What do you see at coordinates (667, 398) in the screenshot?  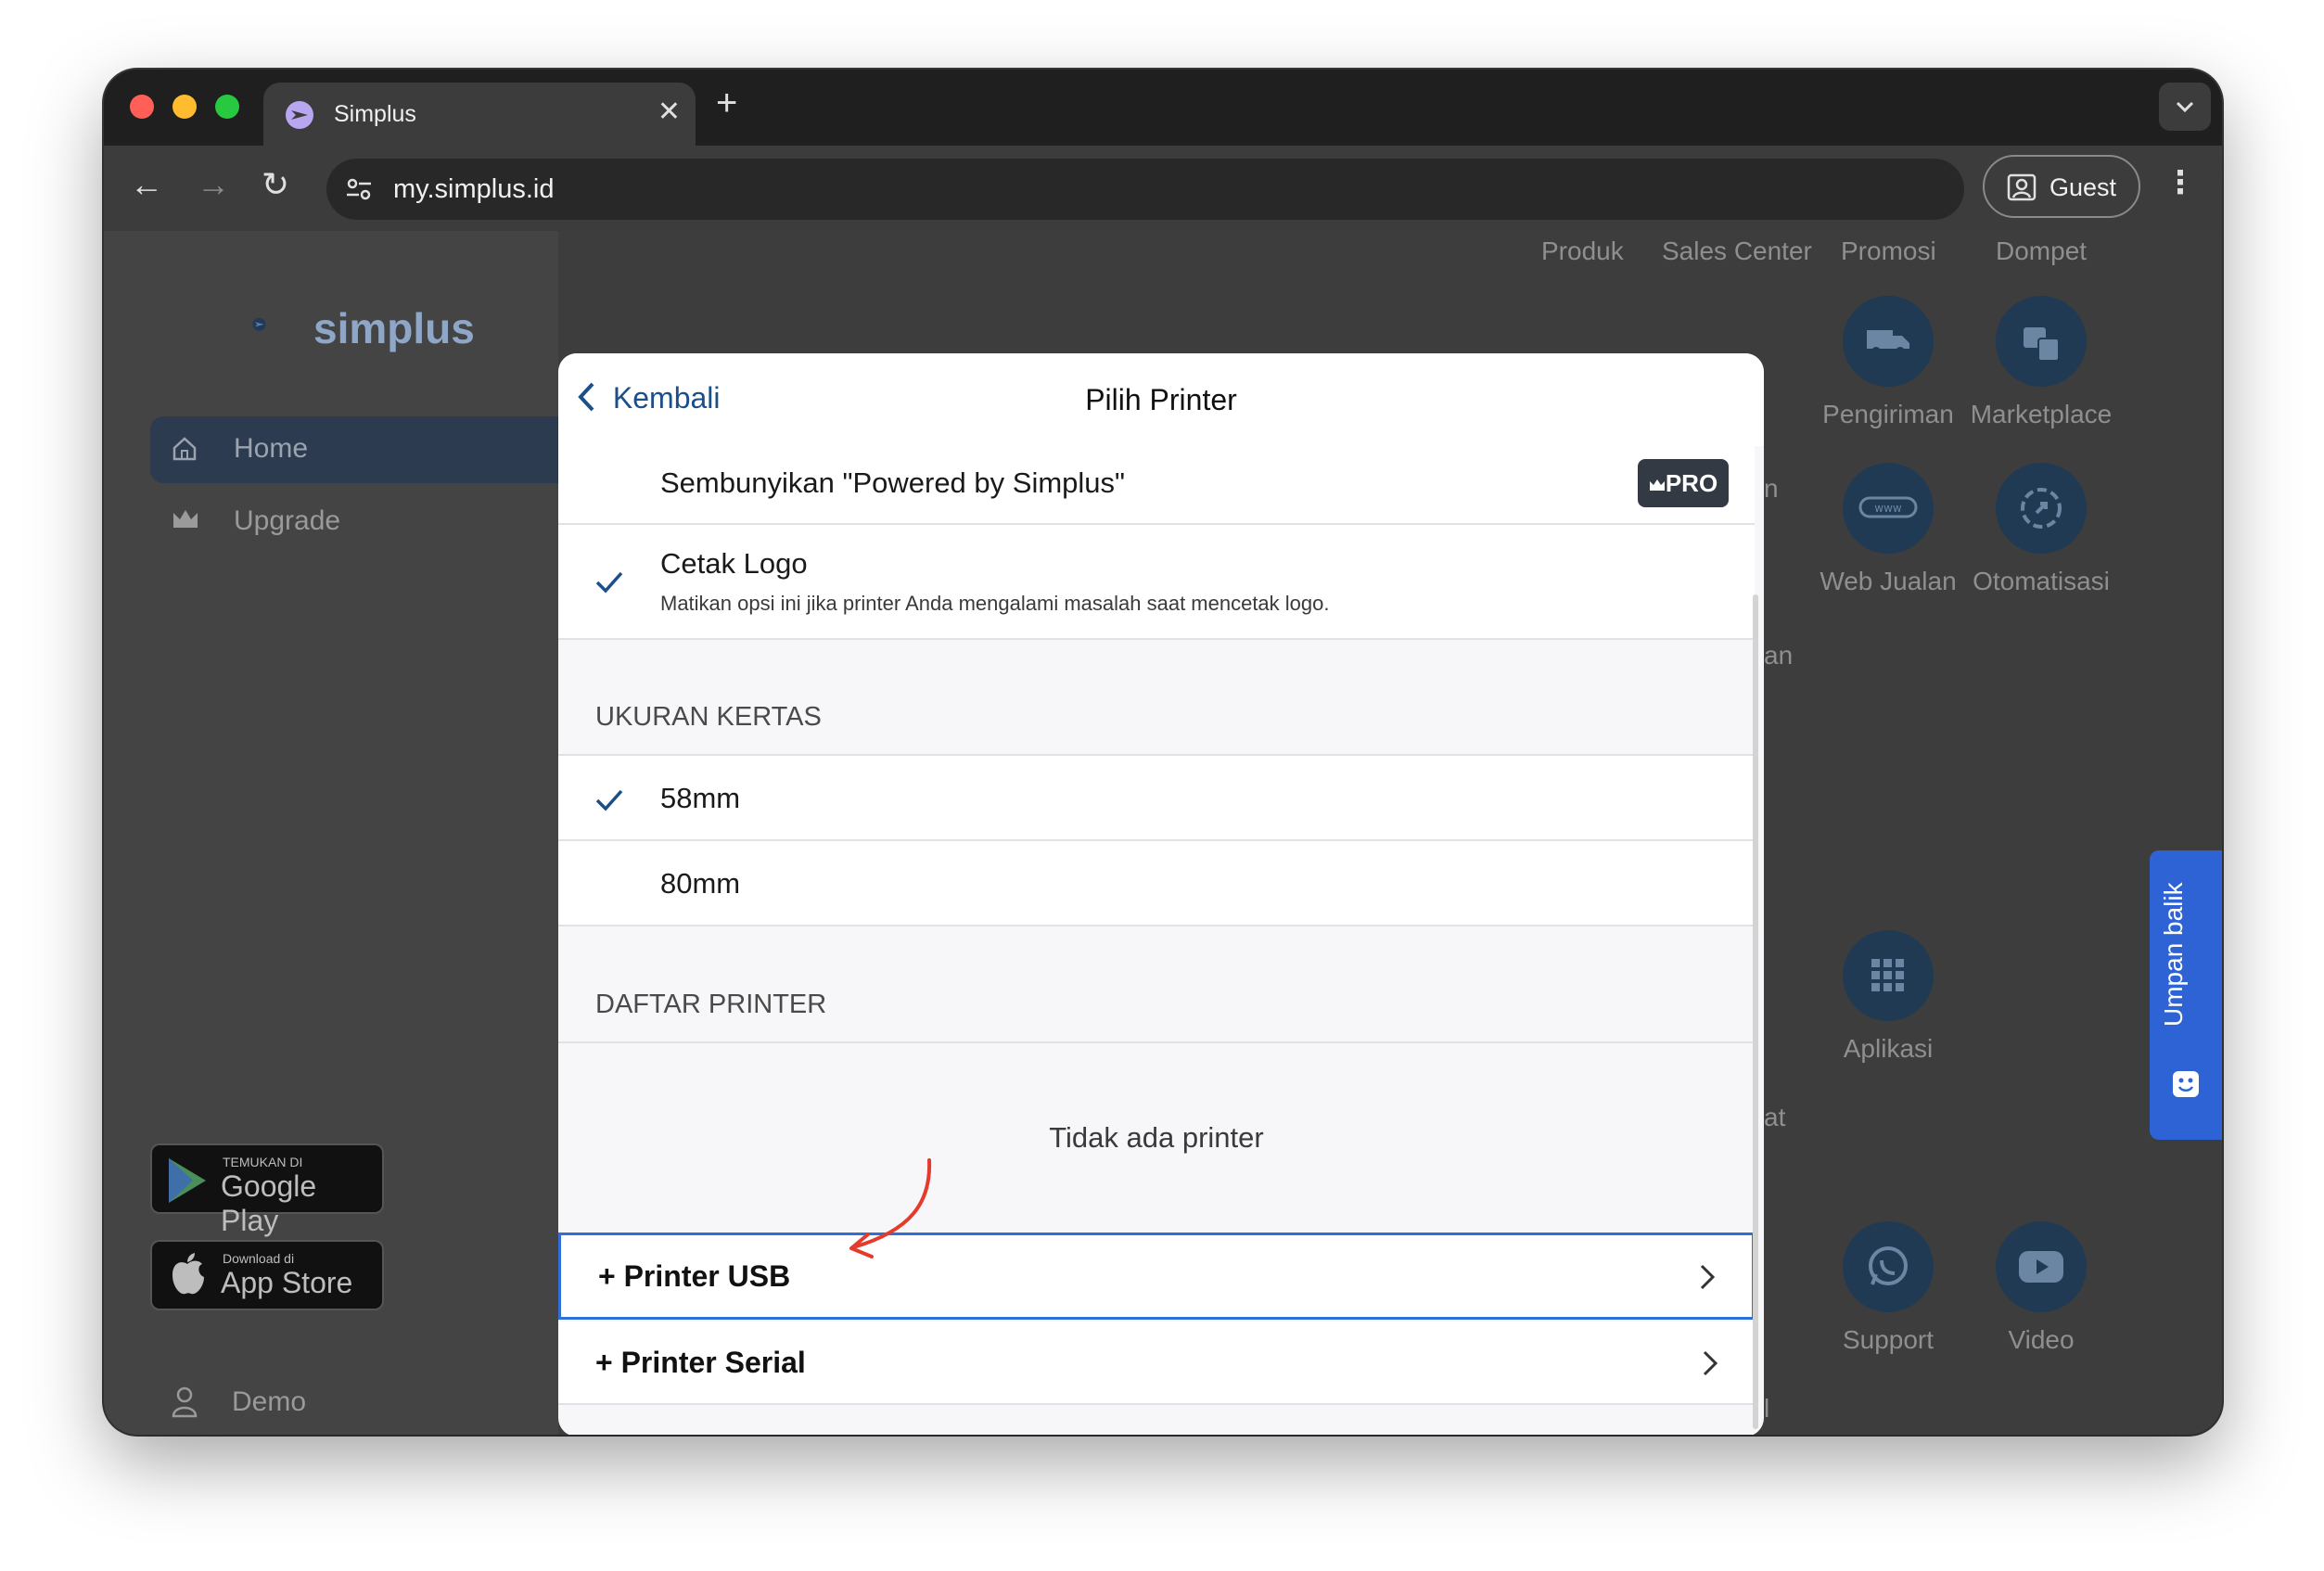 I see `back-label: Kembali` at bounding box center [667, 398].